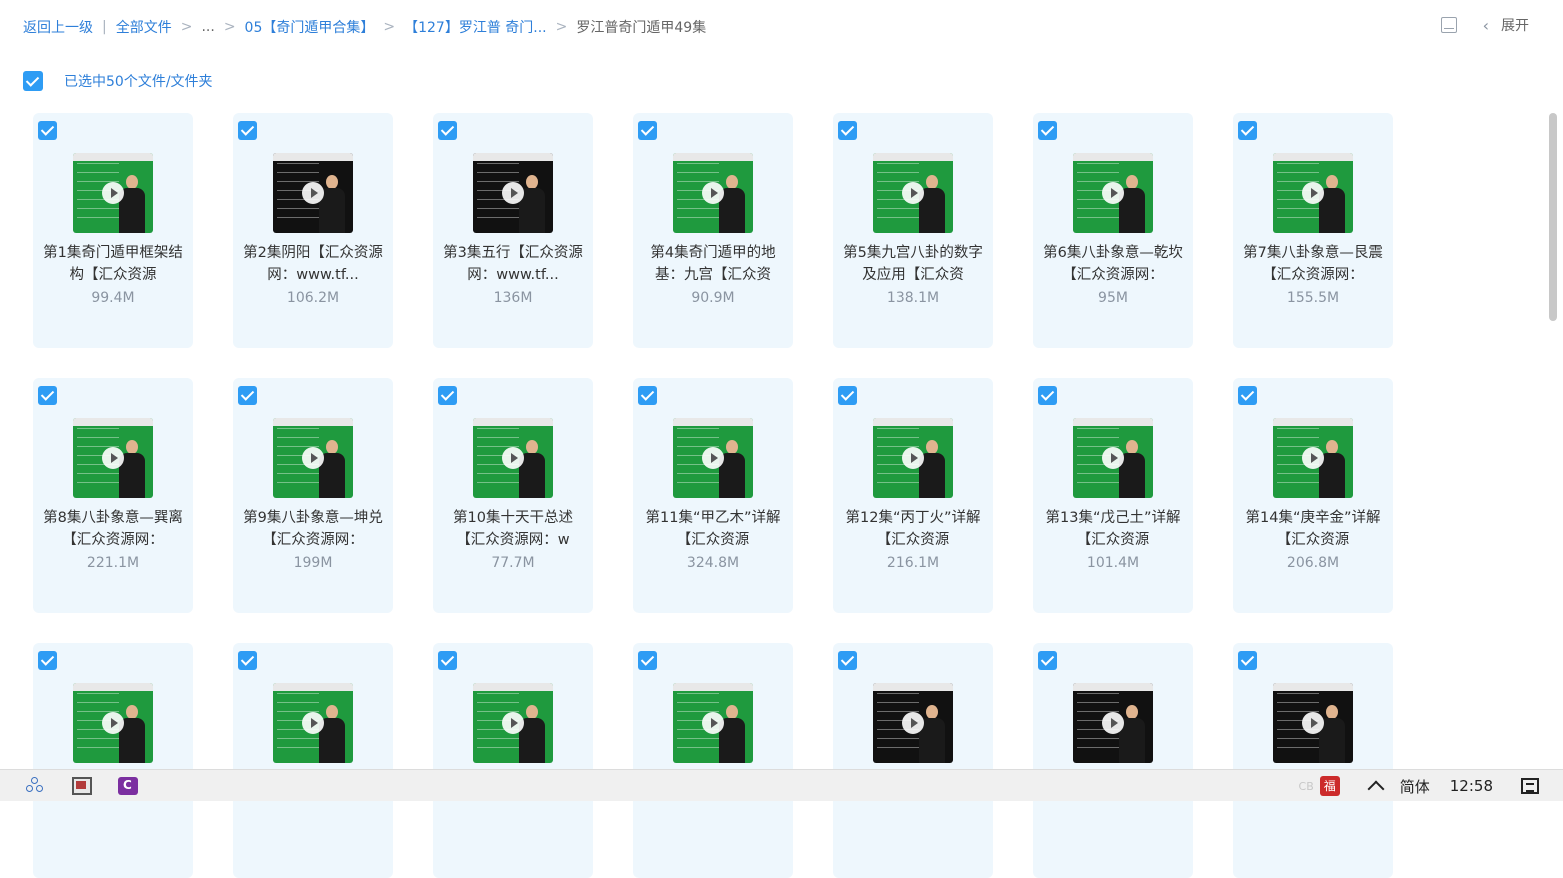 Image resolution: width=1563 pixels, height=878 pixels. Describe the element at coordinates (36, 786) in the screenshot. I see `app-launcher-icon` at that location.